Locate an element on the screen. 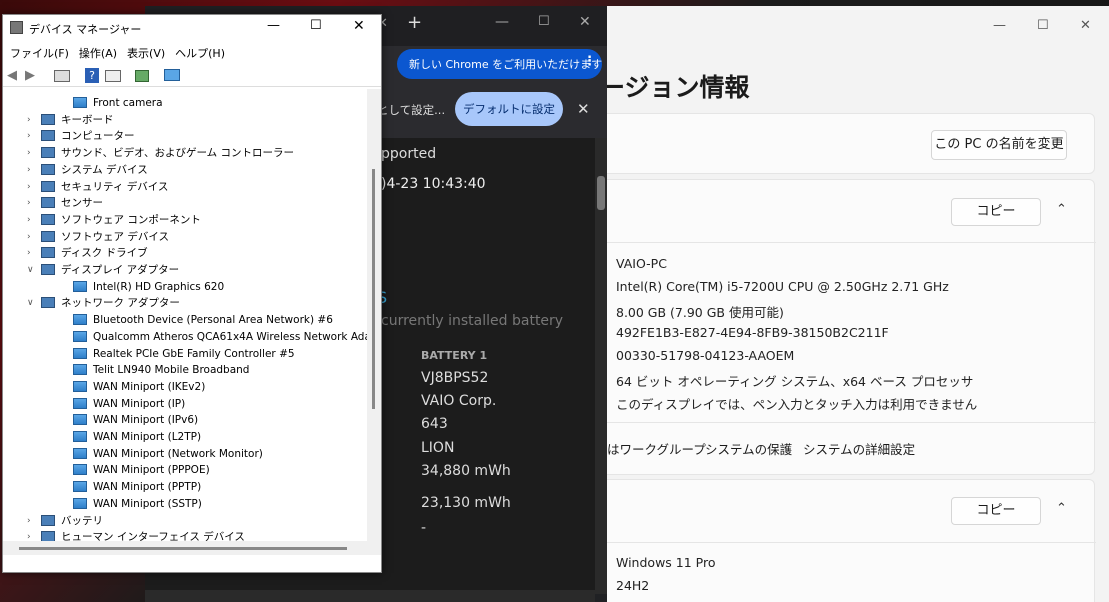 This screenshot has height=602, width=1109. horizontal-scrollbar is located at coordinates (370, 596).